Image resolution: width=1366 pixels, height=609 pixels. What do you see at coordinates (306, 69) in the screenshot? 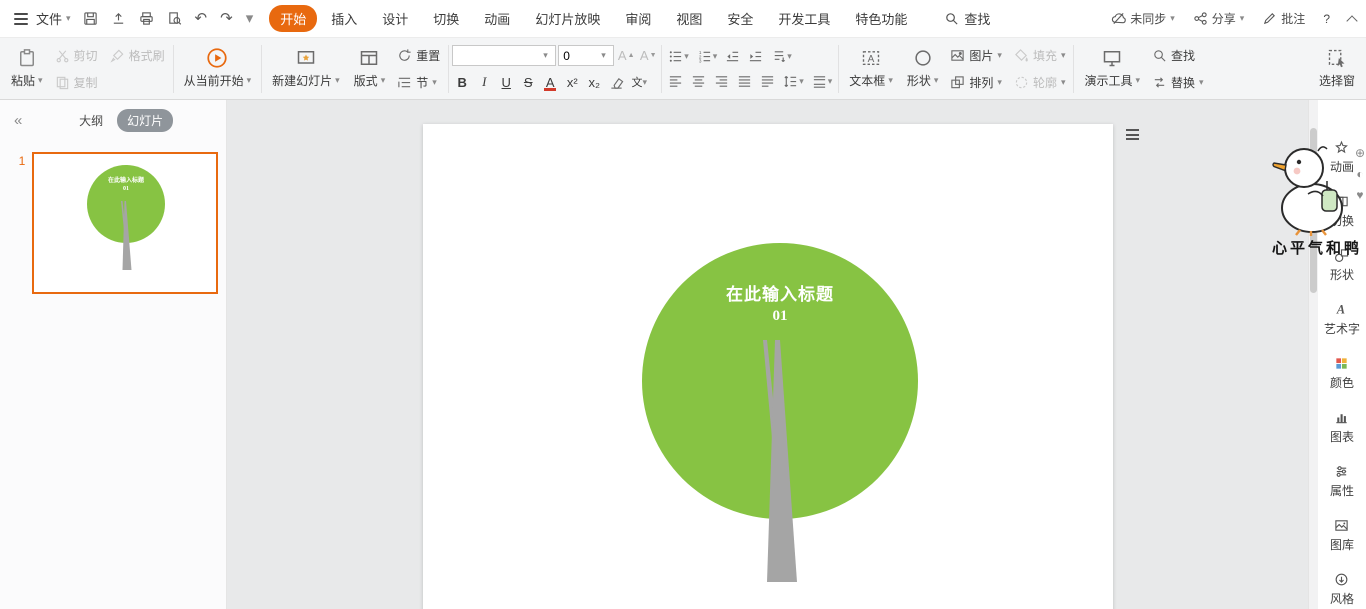
I see `new-slide-button: 新建幻灯片 ▾` at bounding box center [306, 69].